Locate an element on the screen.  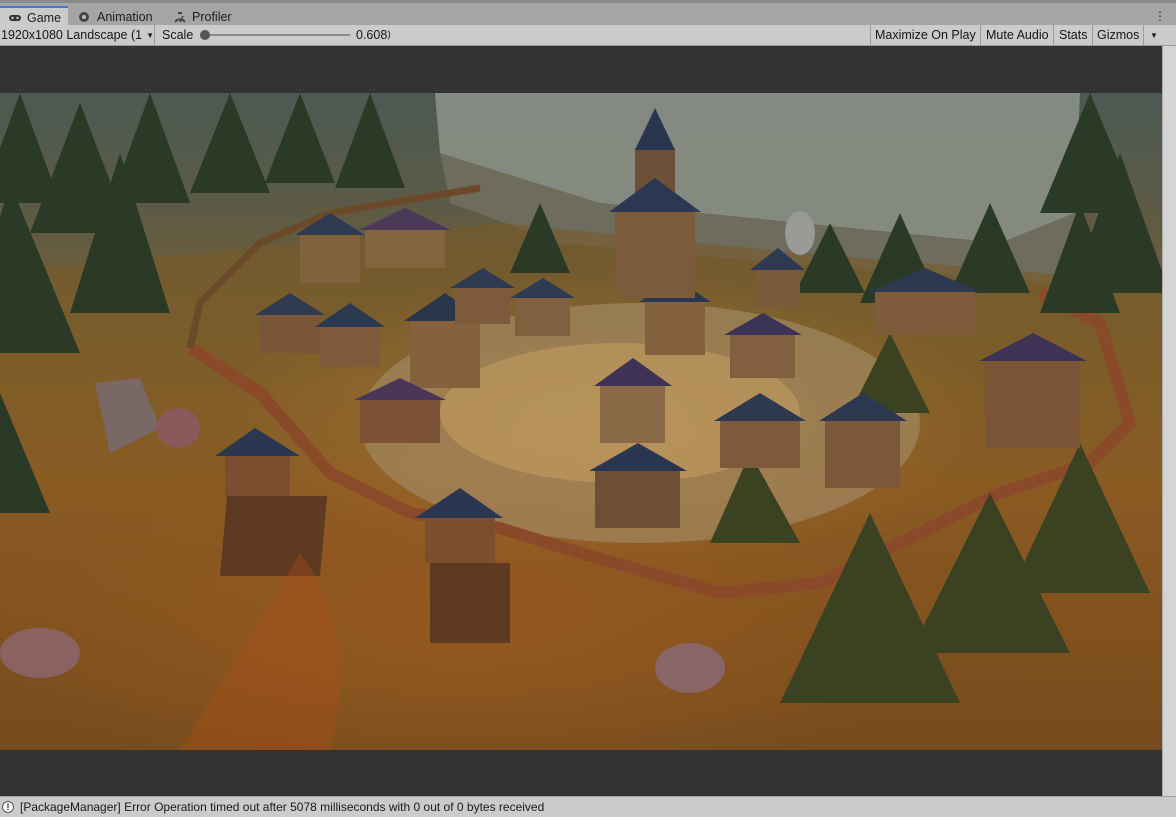
scale-value-text: 0.608 is located at coordinates (372, 35).